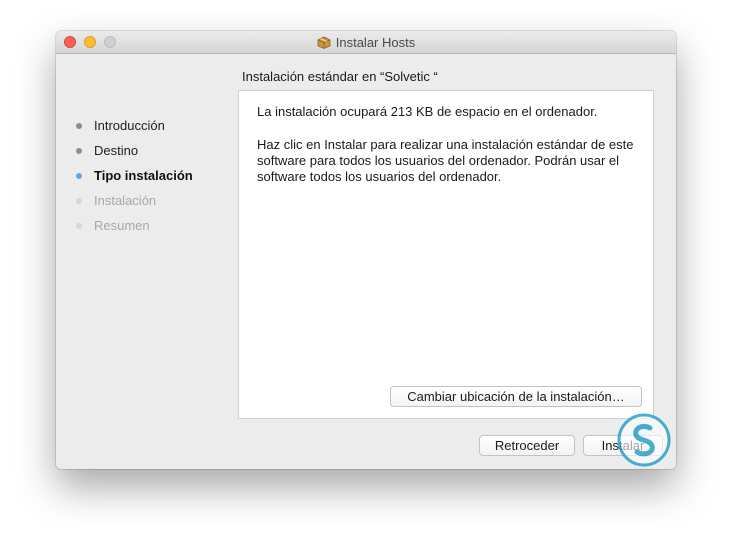 The width and height of the screenshot is (732, 550). I want to click on step-label: Tipo instalación, so click(143, 175).